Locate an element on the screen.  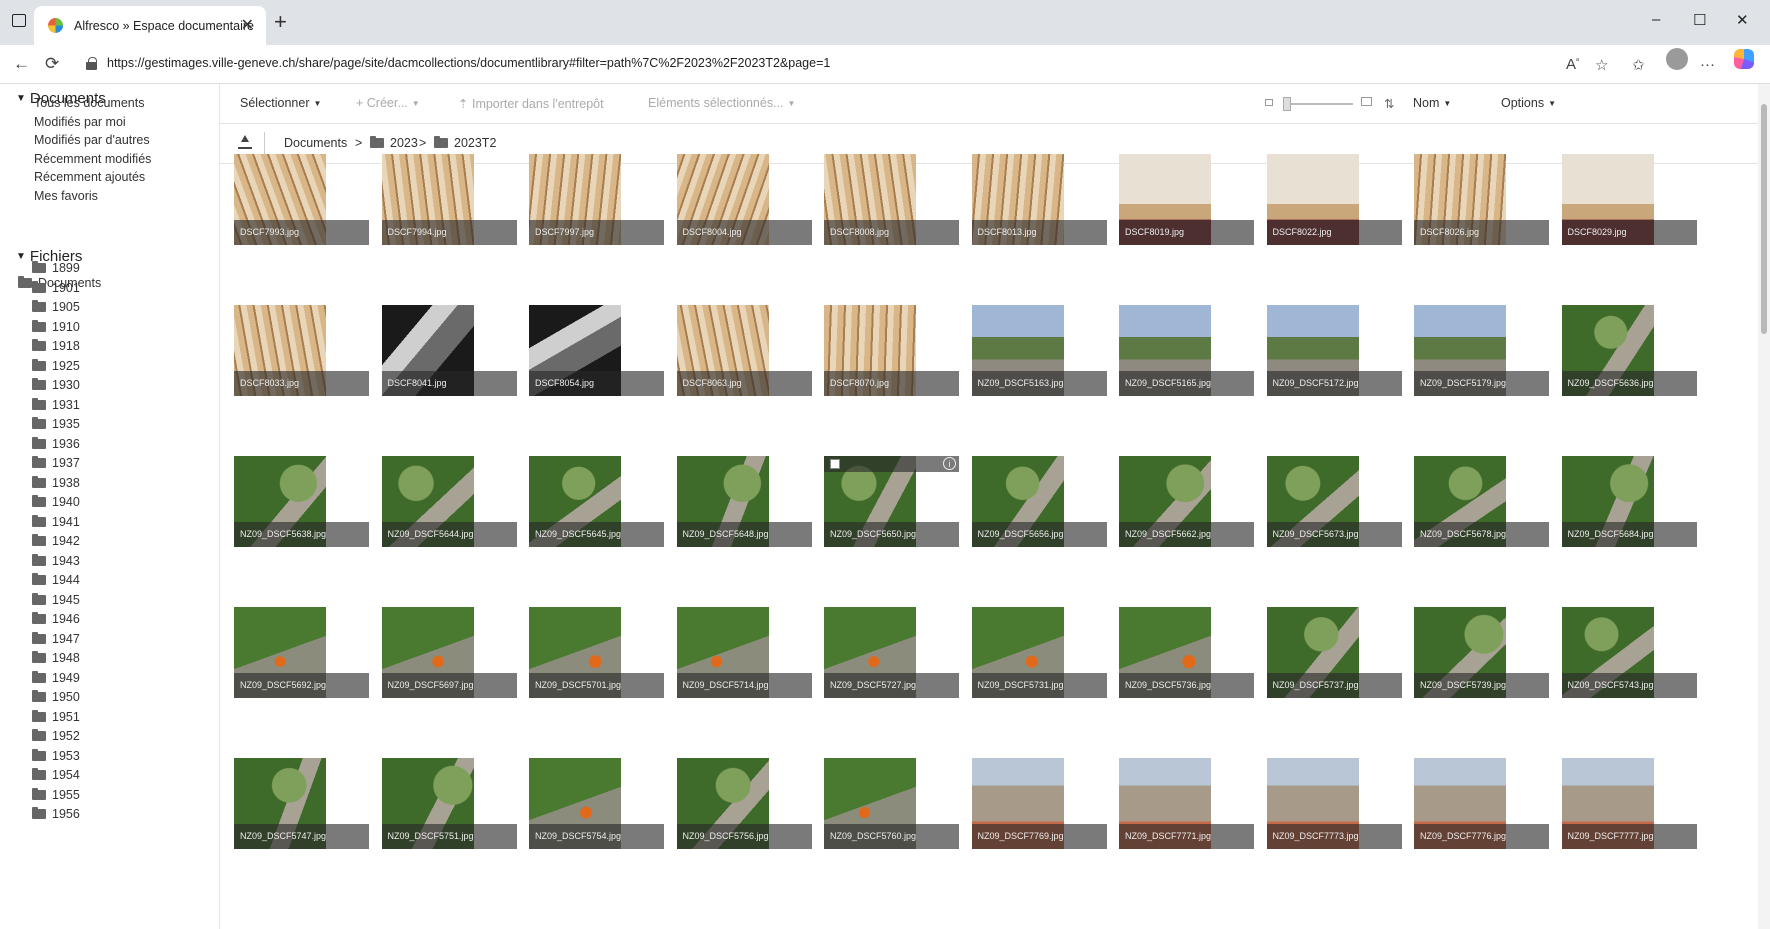
file-thumbnail-item: DSCF7997.jpg is located at coordinates (596, 199).